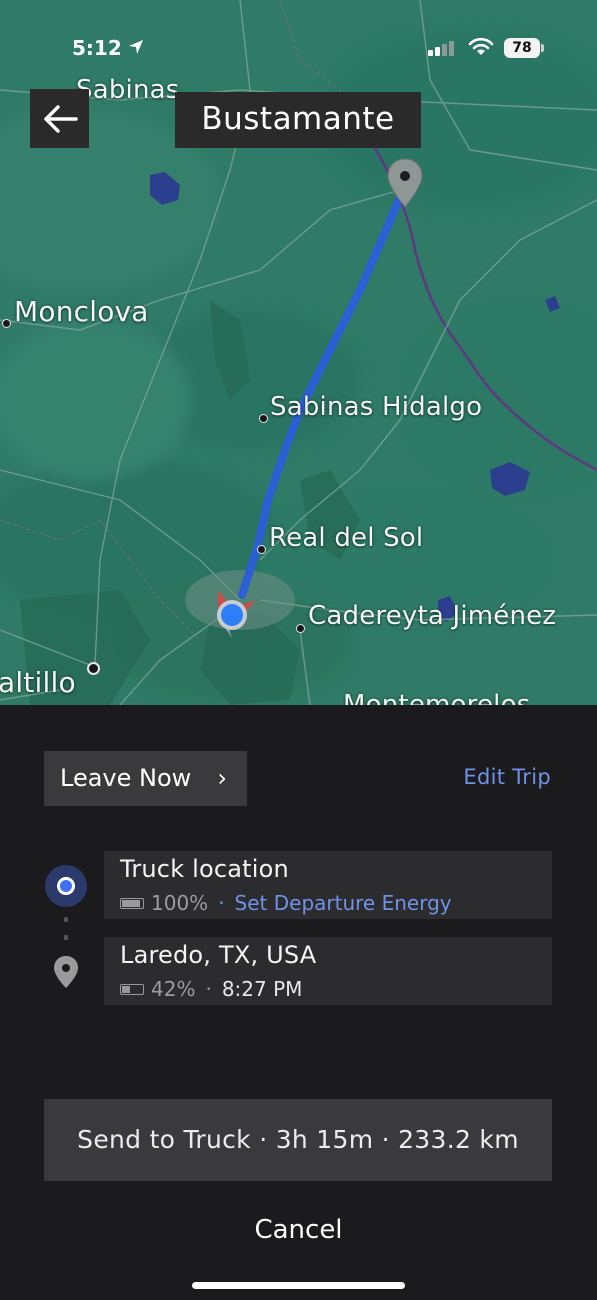 The width and height of the screenshot is (597, 1300). I want to click on origin-battery: 100%, so click(180, 903).